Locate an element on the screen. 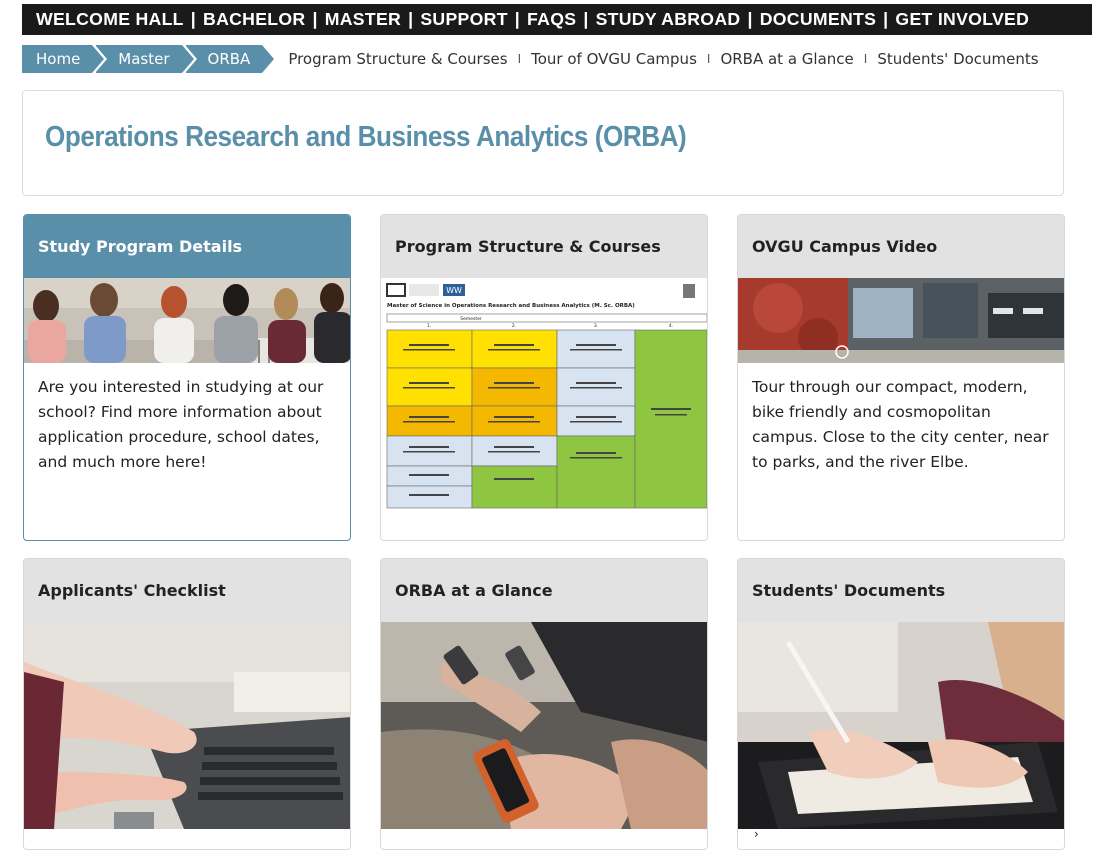  nav-welcome-hall: WELCOME HALL is located at coordinates (110, 19).